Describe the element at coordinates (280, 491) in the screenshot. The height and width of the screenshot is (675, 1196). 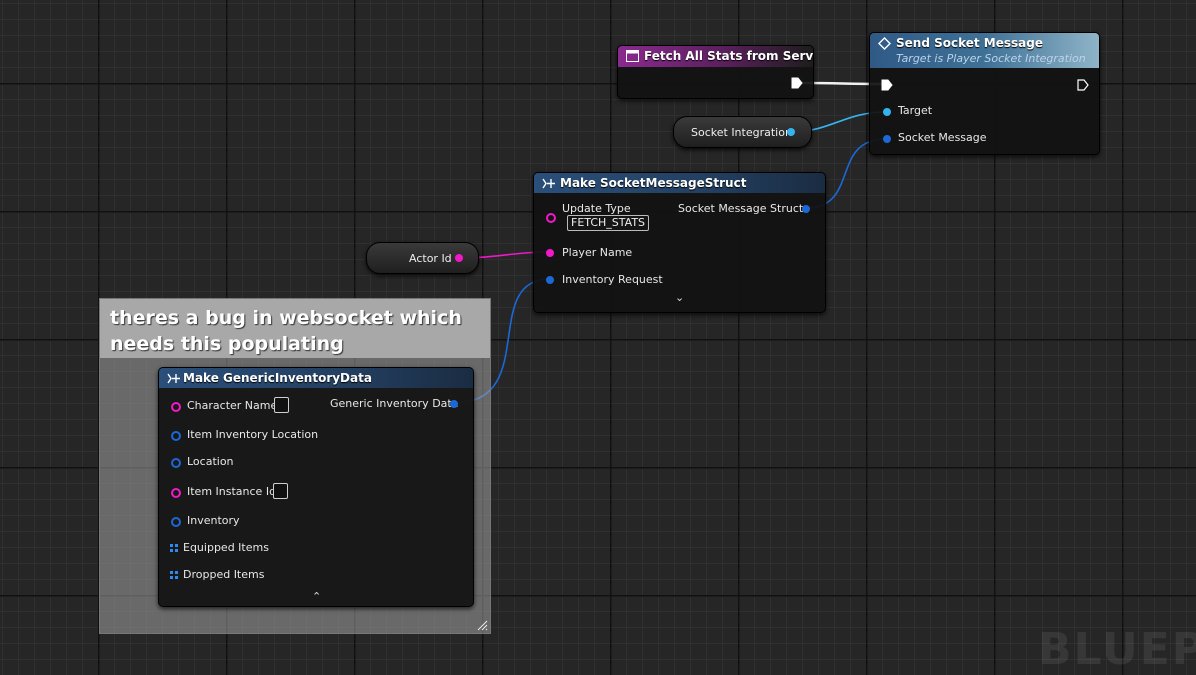
I see `item-instance-id-input` at that location.